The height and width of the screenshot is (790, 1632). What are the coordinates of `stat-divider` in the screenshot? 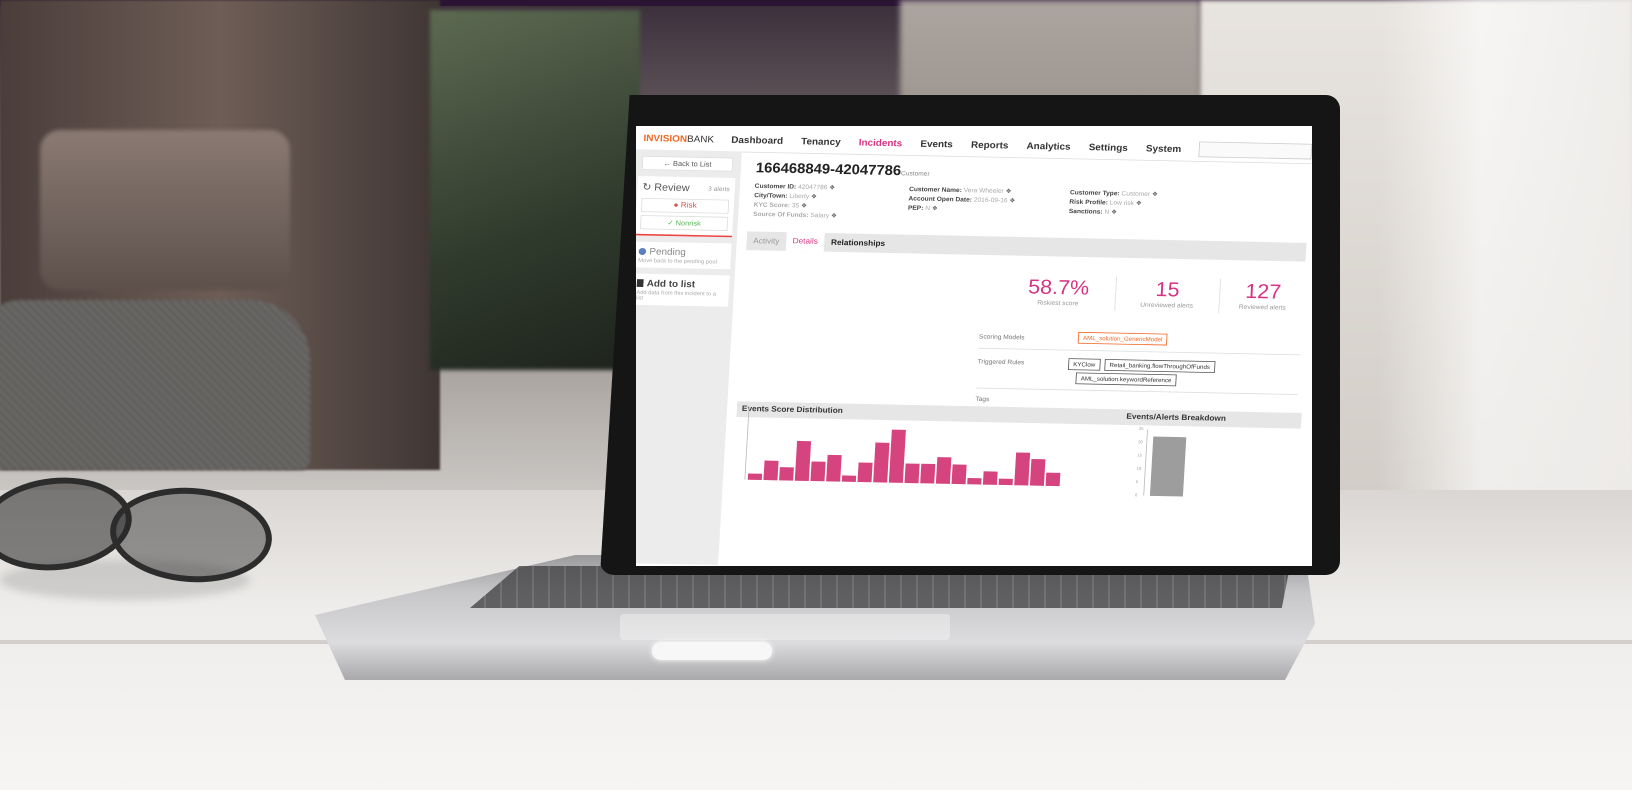 It's located at (1116, 293).